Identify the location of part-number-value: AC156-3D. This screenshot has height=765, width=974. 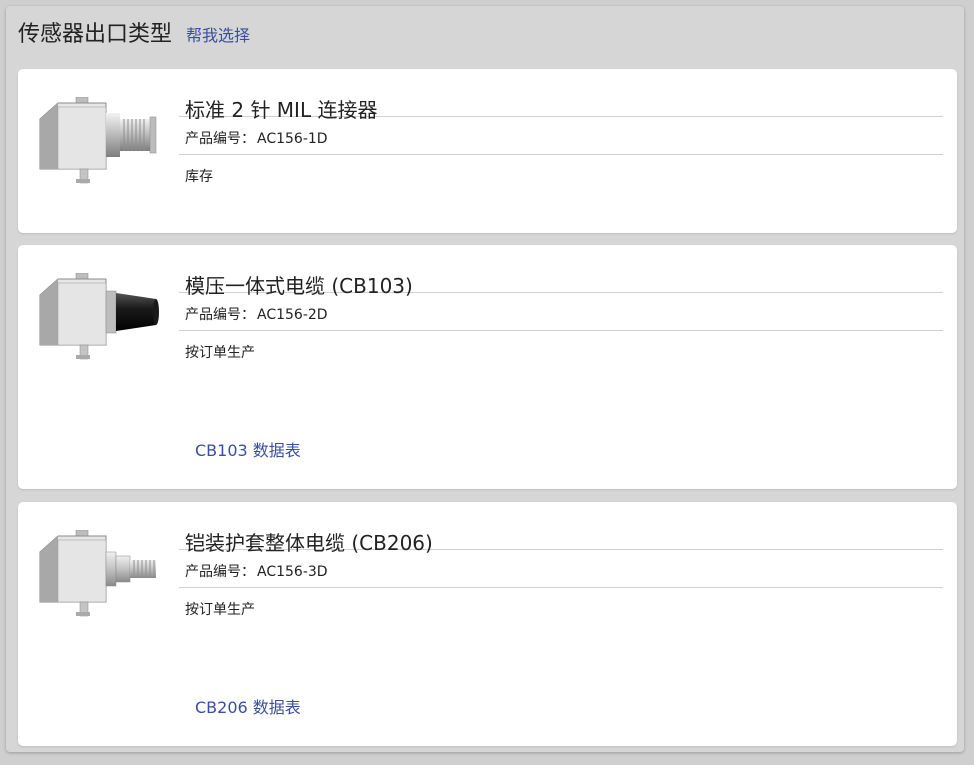
(292, 572).